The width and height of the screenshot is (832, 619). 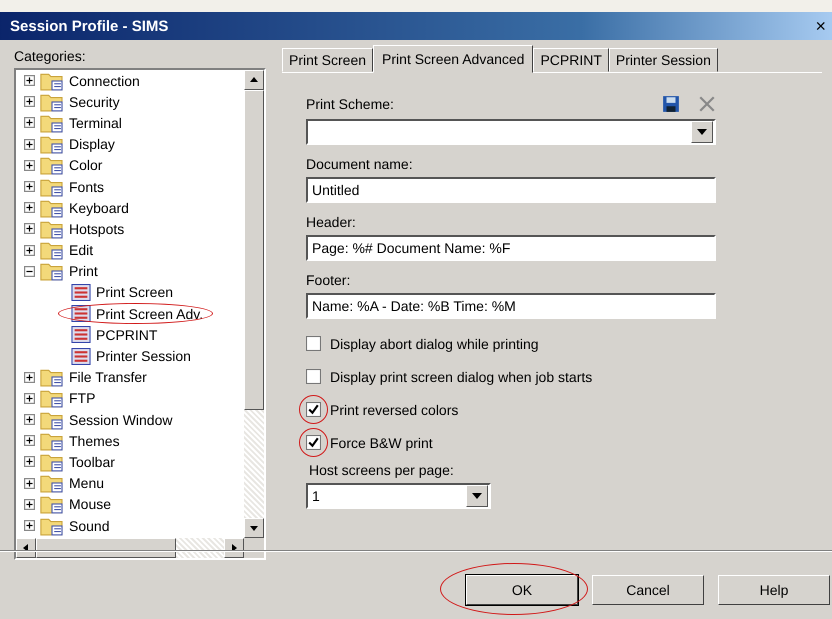 I want to click on close-button: ×, so click(x=820, y=26).